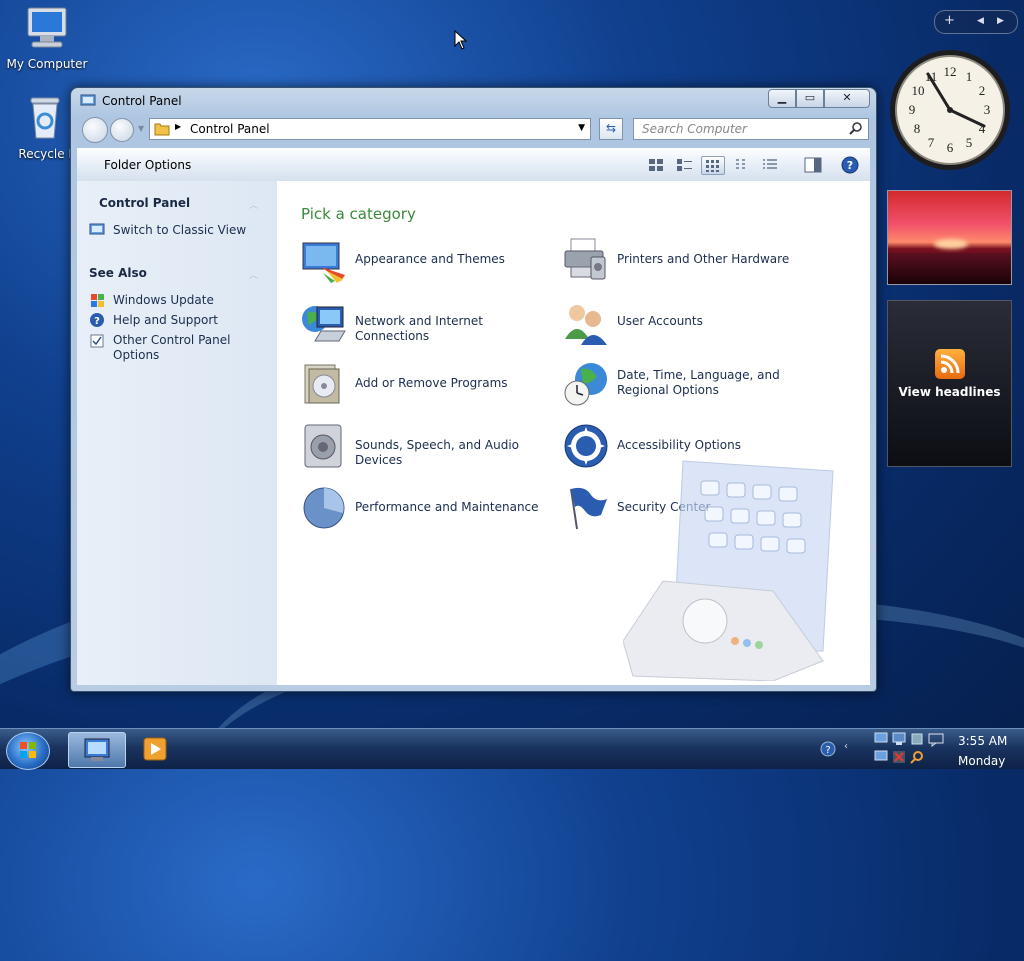 The height and width of the screenshot is (961, 1024). What do you see at coordinates (122, 130) in the screenshot?
I see `forward-button` at bounding box center [122, 130].